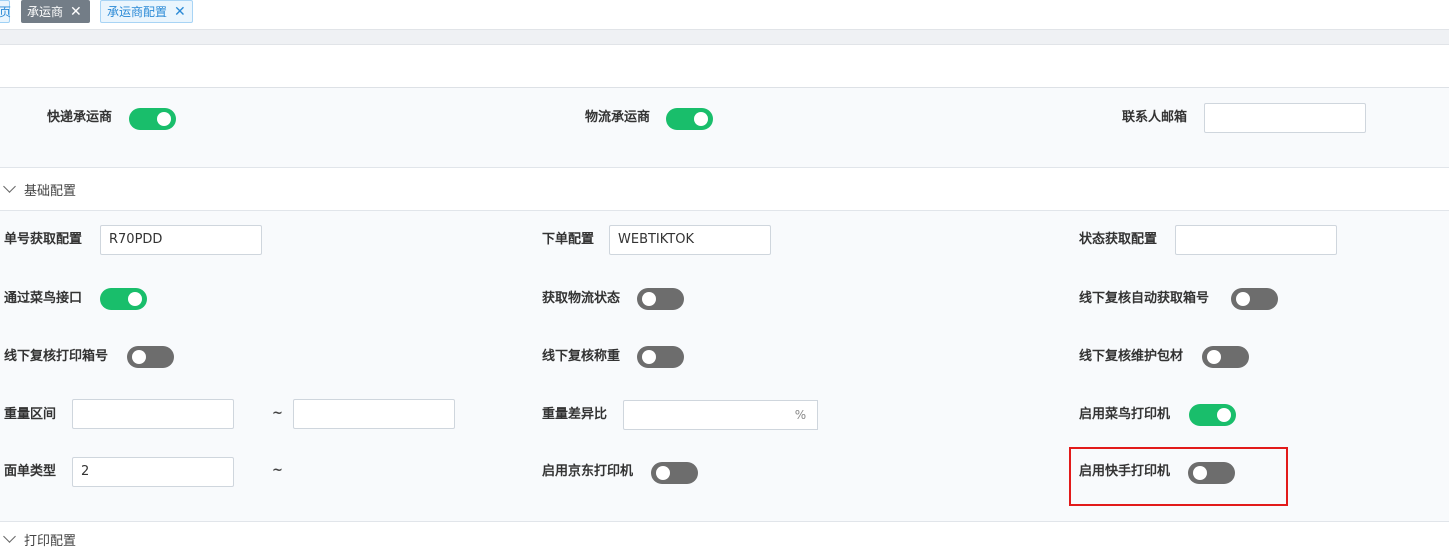  What do you see at coordinates (660, 357) in the screenshot?
I see `weighing-toggle` at bounding box center [660, 357].